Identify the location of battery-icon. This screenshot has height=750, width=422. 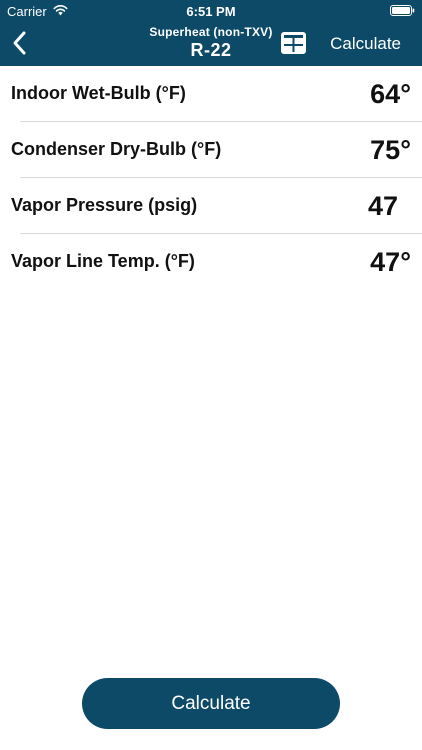
(402, 10).